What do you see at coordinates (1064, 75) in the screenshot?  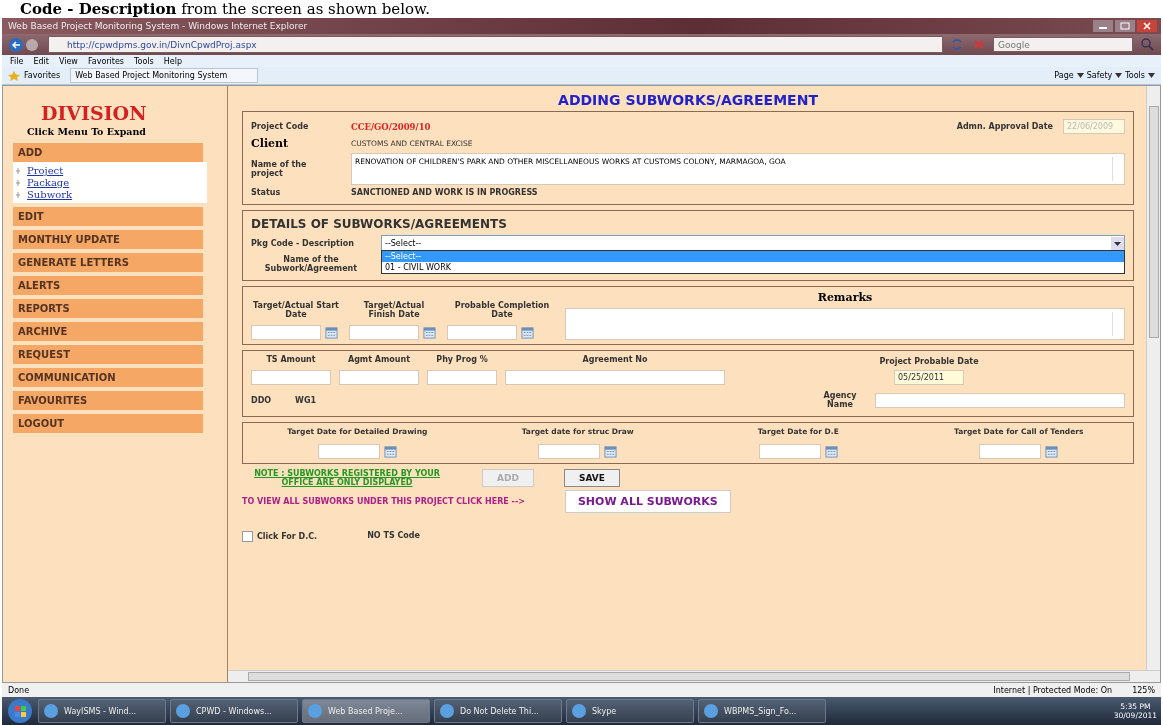 I see `command-menu: Page` at bounding box center [1064, 75].